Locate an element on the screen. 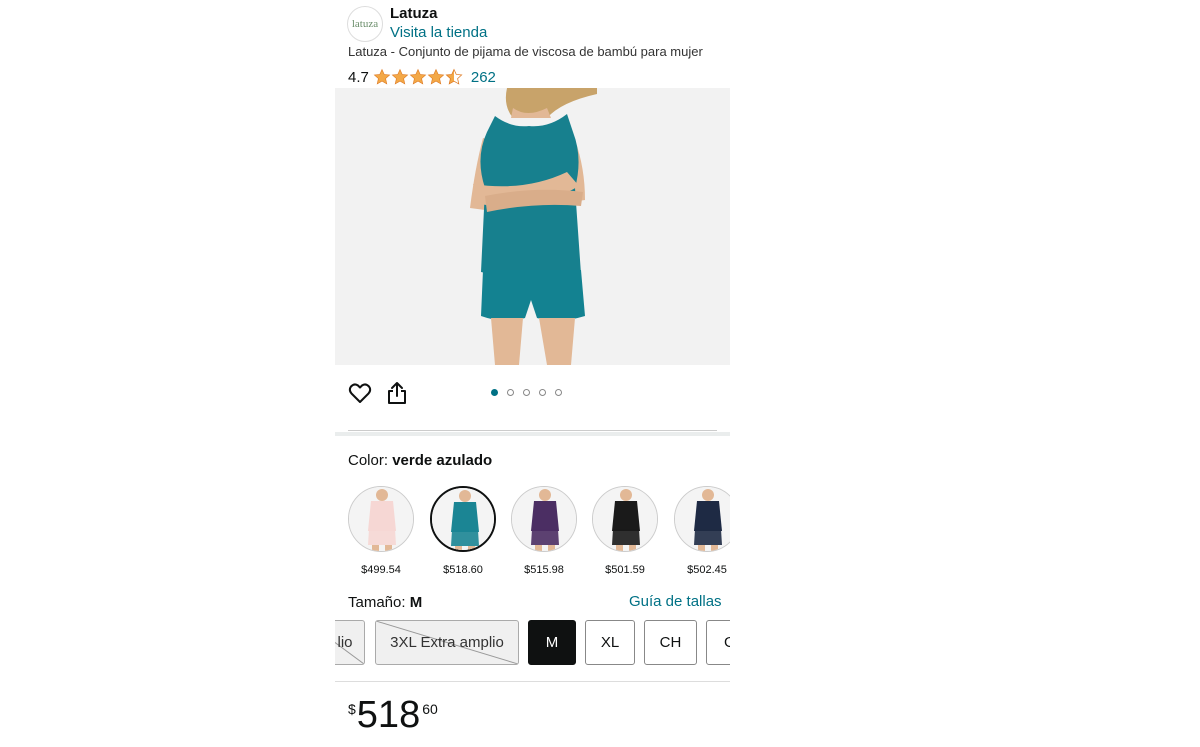 The width and height of the screenshot is (1200, 747). price-symbol: $ is located at coordinates (352, 709).